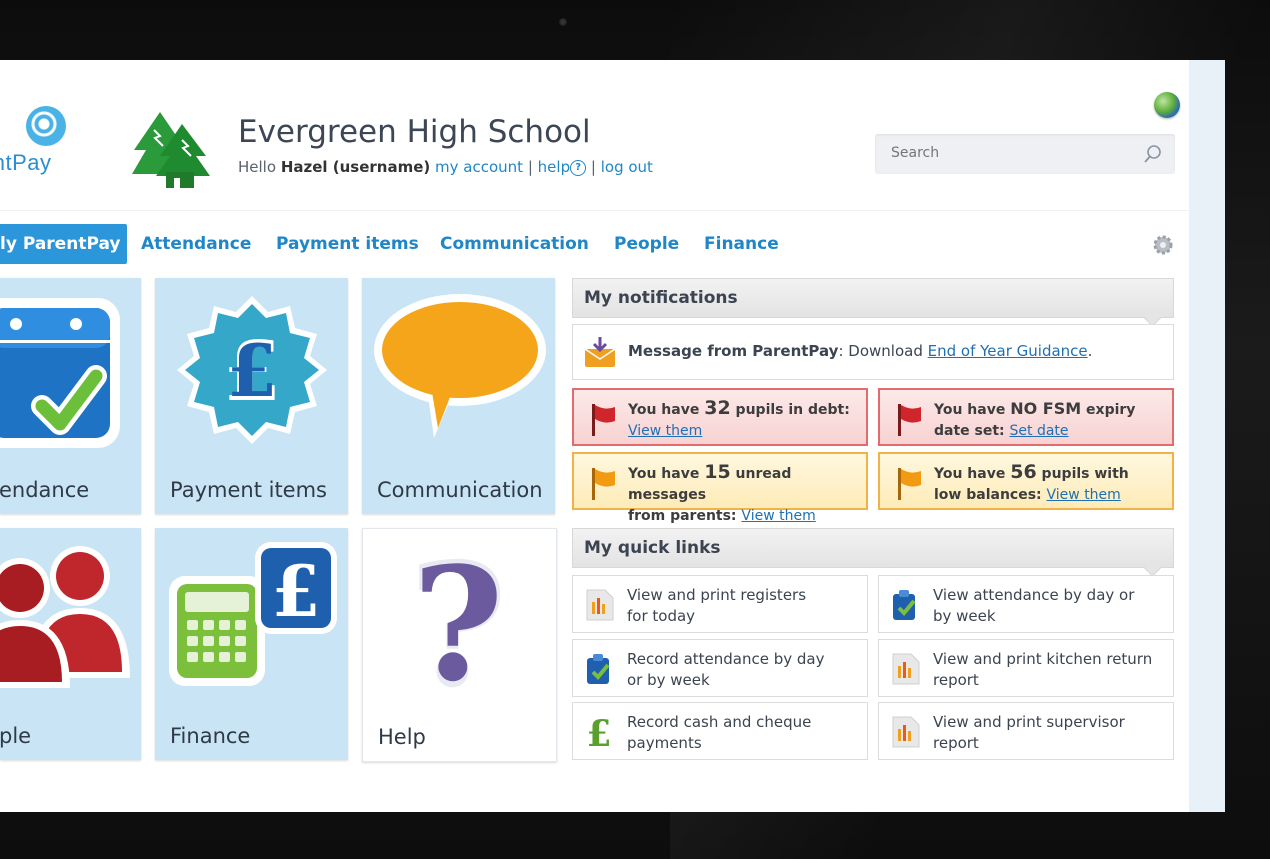 The image size is (1270, 859). I want to click on tile-payment-items-label: Payment items, so click(248, 490).